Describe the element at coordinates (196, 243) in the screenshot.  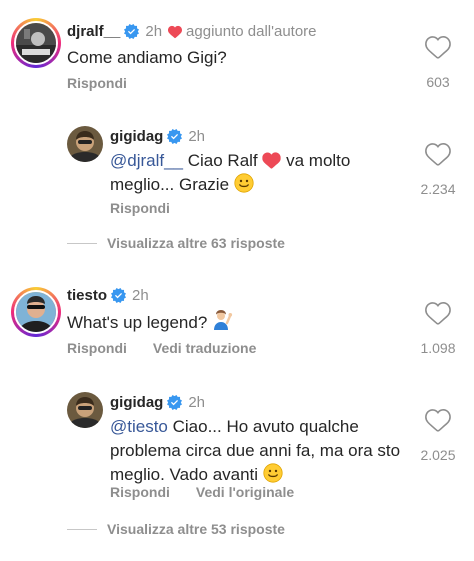
I see `view-more-replies-label: Visualizza altre 63 risposte` at that location.